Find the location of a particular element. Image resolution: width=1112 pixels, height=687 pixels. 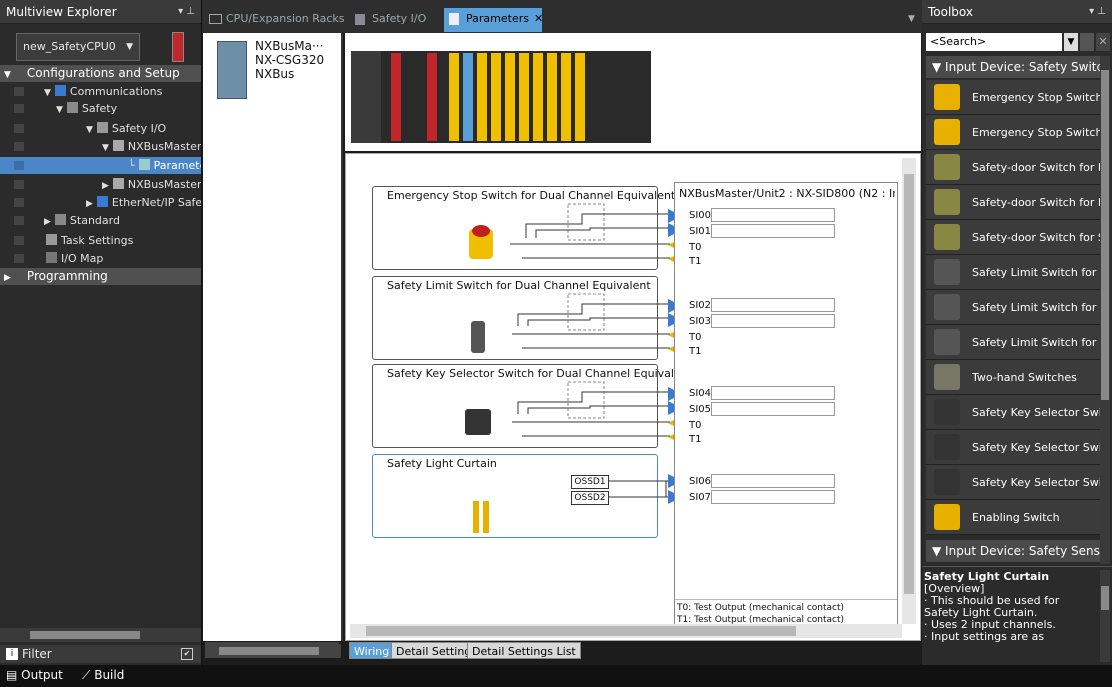

key-selector-icon is located at coordinates (947, 412).